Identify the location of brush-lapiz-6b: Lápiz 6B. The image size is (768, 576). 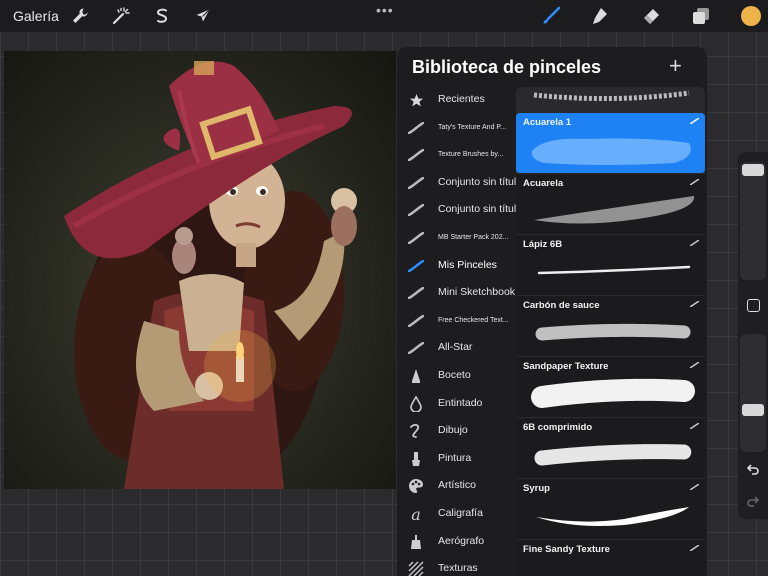
(610, 265).